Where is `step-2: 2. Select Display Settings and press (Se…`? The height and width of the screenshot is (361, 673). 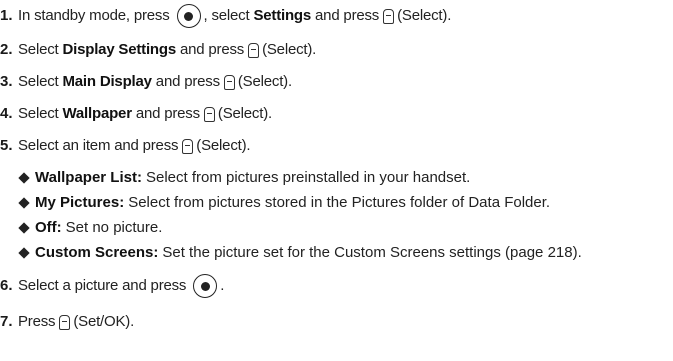
step-2: 2. Select Display Settings and press (Se… is located at coordinates (158, 50).